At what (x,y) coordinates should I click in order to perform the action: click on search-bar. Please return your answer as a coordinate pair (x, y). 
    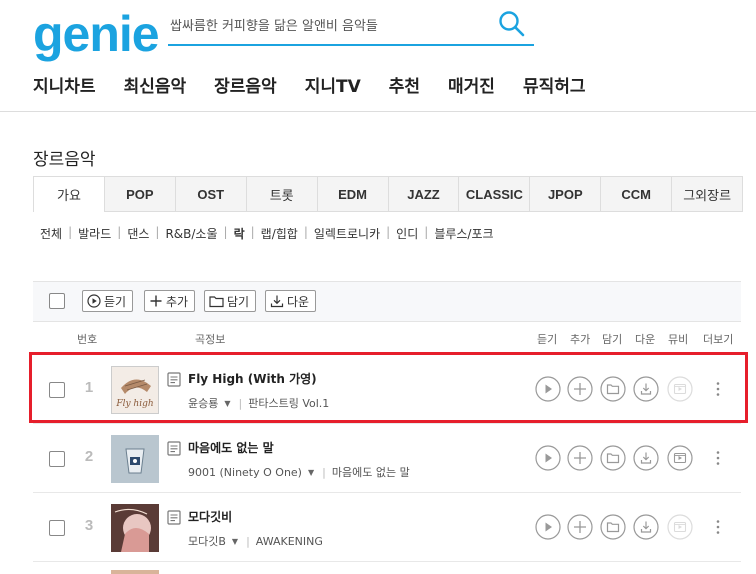
    Looking at the image, I should click on (351, 27).